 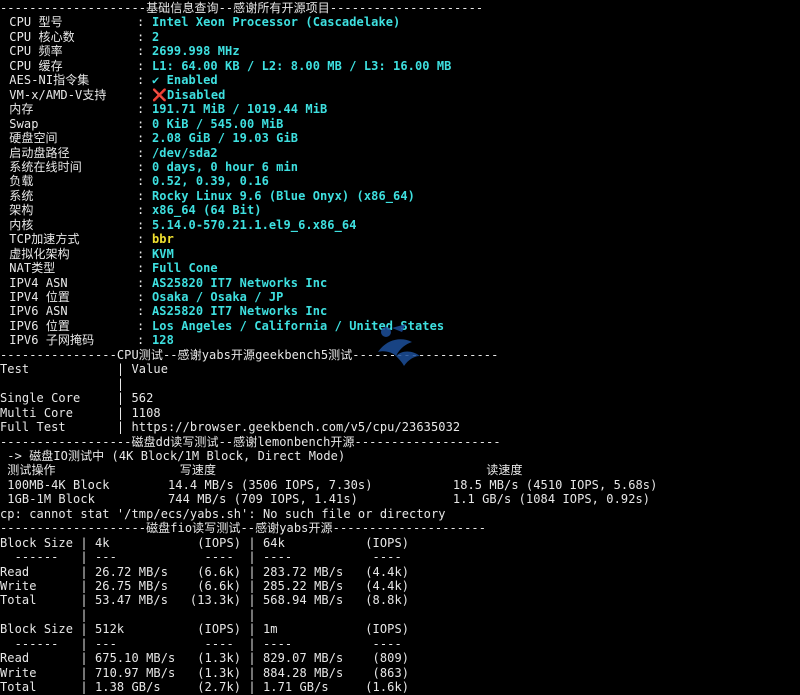 I want to click on info-row: 启动盘路径: /dev/sda2, so click(x=400, y=153).